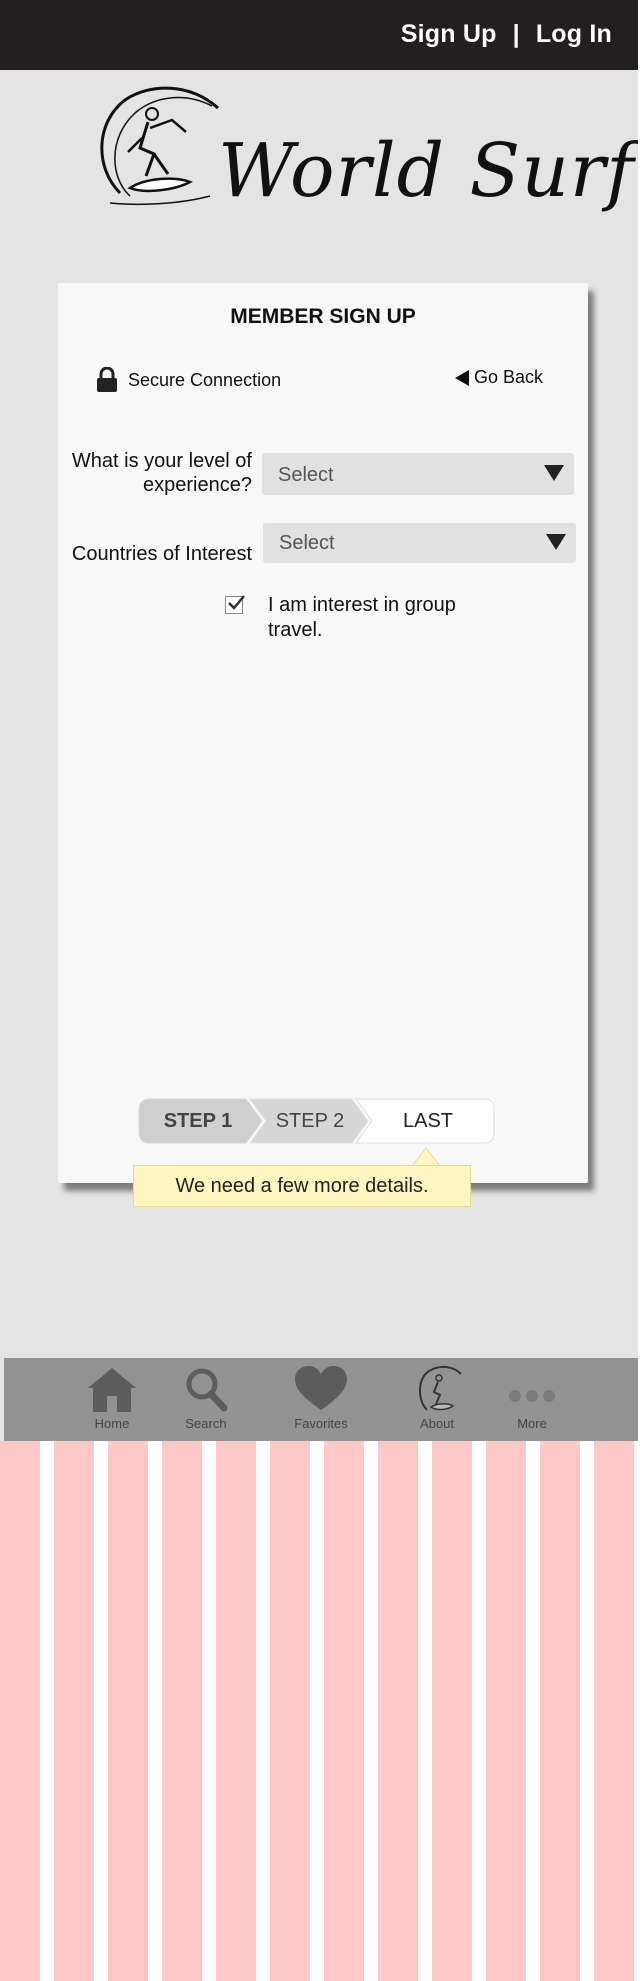  I want to click on nav-item-search: Search, so click(206, 1399).